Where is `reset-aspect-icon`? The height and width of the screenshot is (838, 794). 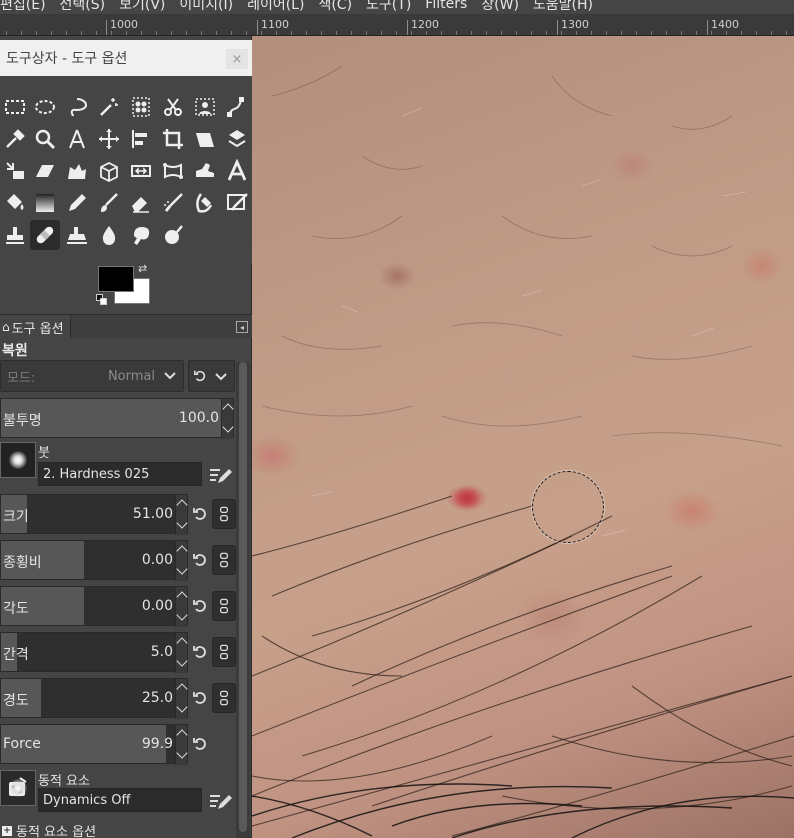
reset-aspect-icon is located at coordinates (200, 560).